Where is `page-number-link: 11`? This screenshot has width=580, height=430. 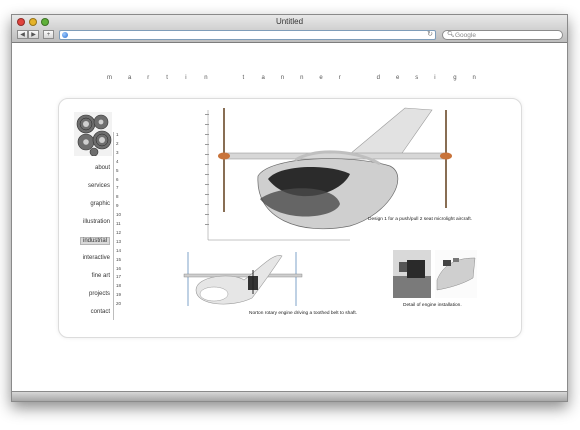
page-number-link: 11 is located at coordinates (118, 223).